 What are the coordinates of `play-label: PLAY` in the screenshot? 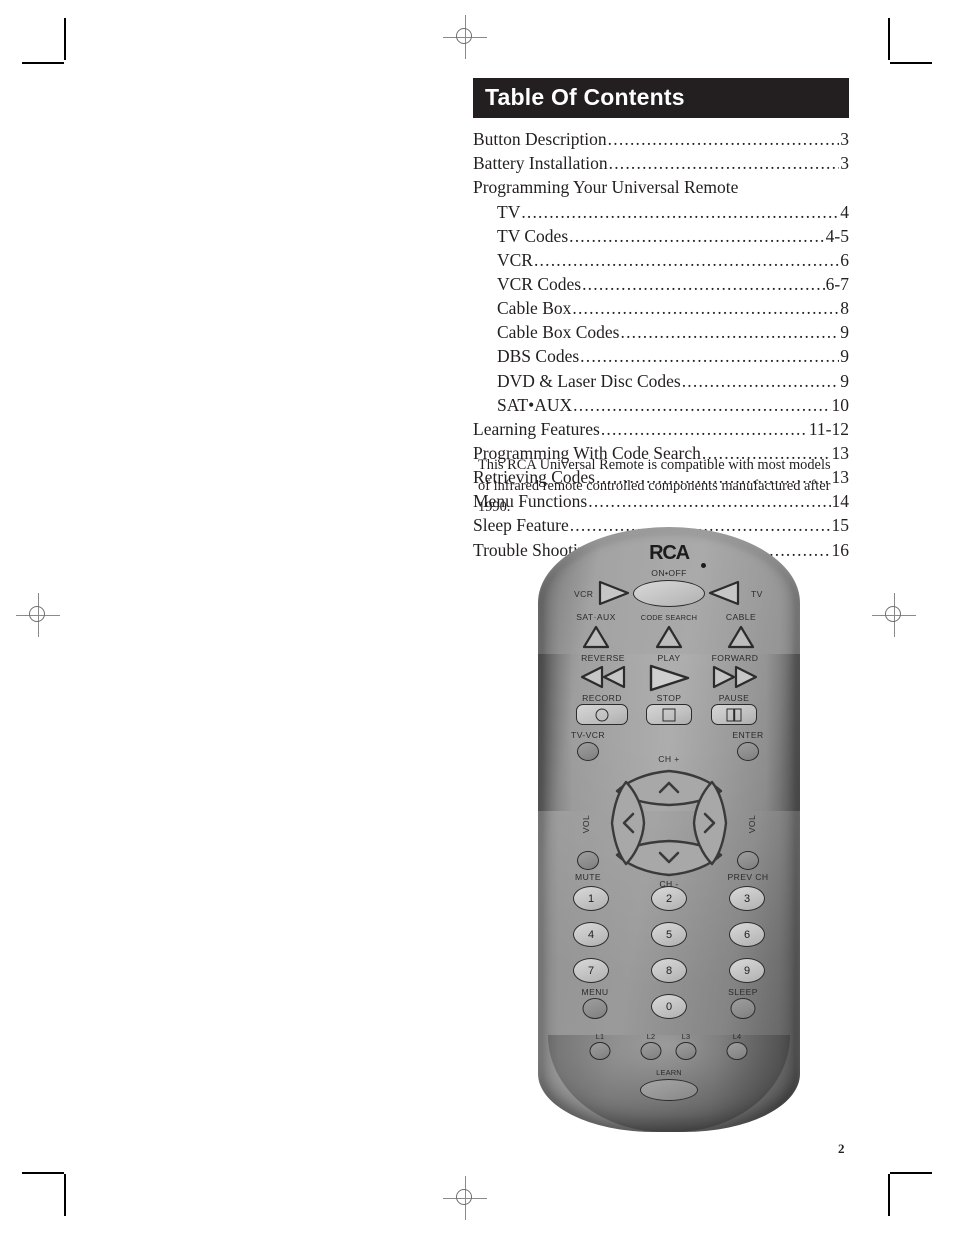 It's located at (669, 658).